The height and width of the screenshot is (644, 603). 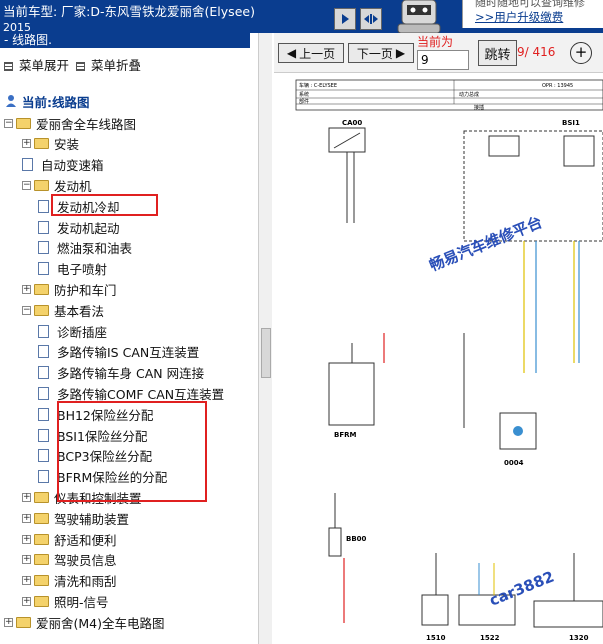 What do you see at coordinates (121, 373) in the screenshot?
I see `tree-item: 多路传输车身 CAN 网连接` at bounding box center [121, 373].